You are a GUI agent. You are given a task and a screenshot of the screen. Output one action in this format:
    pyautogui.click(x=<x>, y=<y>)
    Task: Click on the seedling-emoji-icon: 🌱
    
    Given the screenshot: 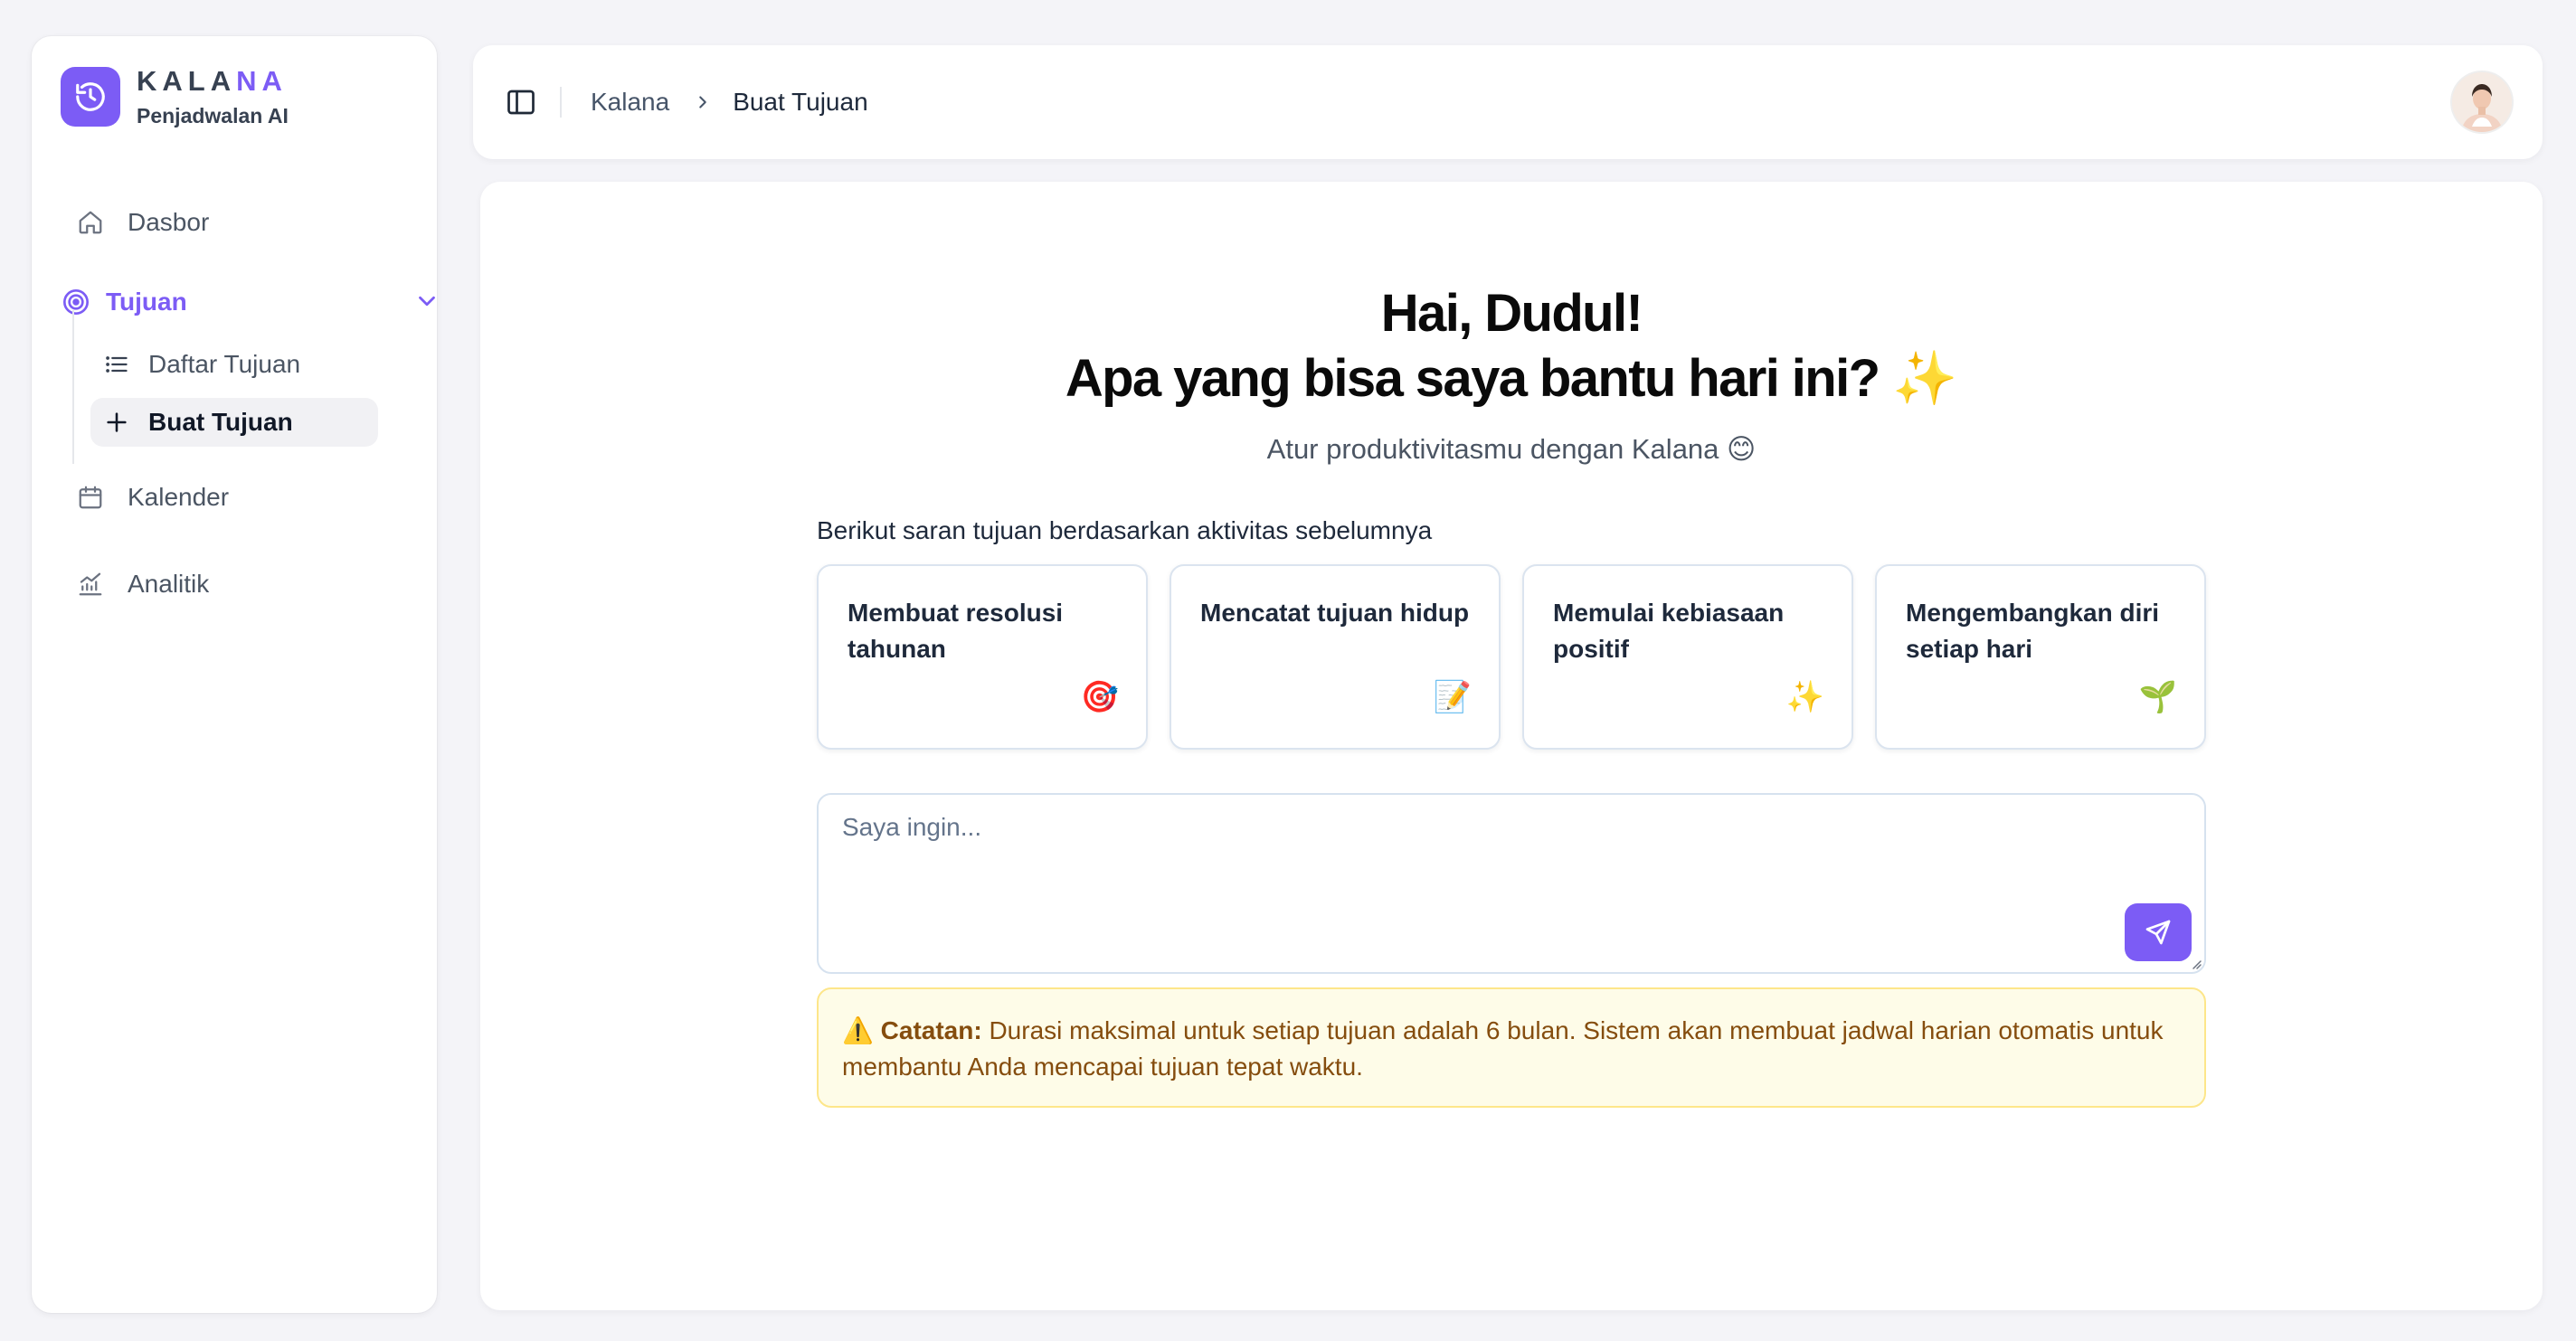 What is the action you would take?
    pyautogui.click(x=2157, y=697)
    